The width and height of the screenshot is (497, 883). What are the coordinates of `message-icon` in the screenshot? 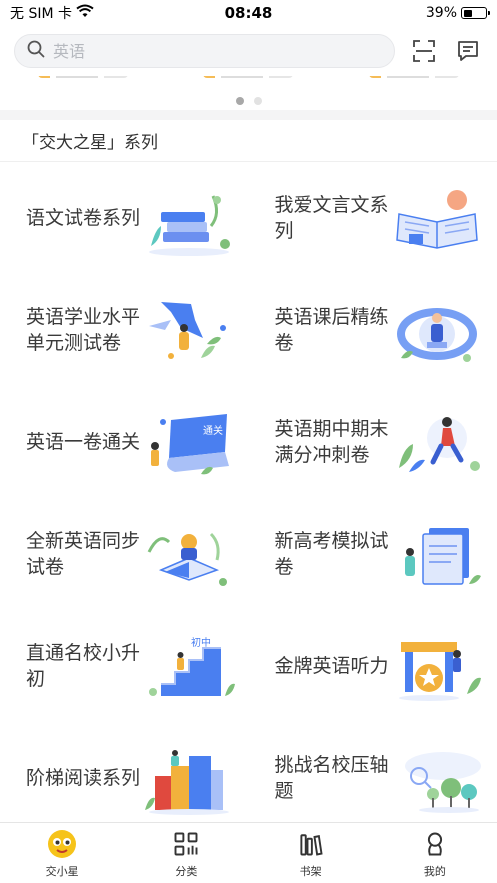 It's located at (468, 51).